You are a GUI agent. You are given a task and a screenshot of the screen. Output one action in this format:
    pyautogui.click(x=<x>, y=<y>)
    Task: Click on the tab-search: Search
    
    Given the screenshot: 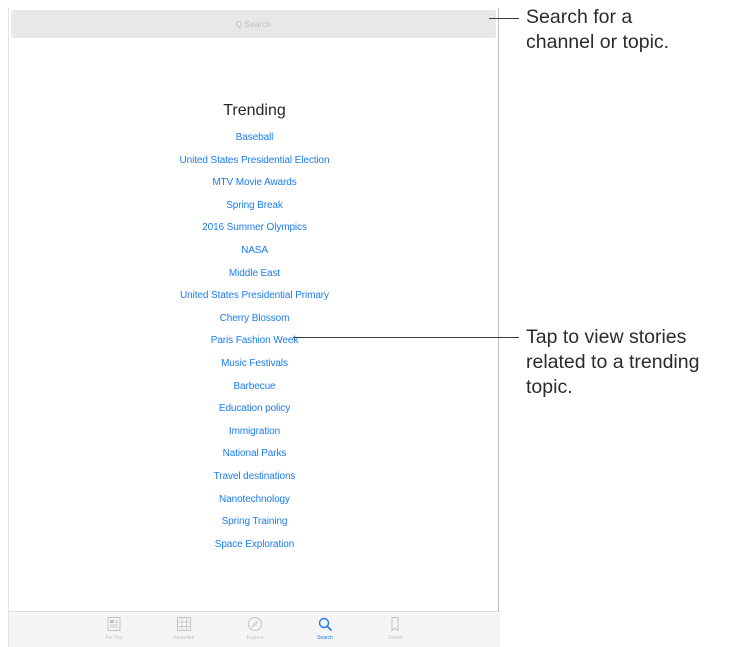 What is the action you would take?
    pyautogui.click(x=325, y=628)
    